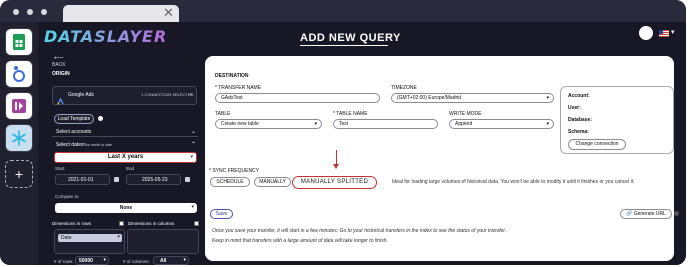  Describe the element at coordinates (223, 114) in the screenshot. I see `table-label: TABLE` at that location.